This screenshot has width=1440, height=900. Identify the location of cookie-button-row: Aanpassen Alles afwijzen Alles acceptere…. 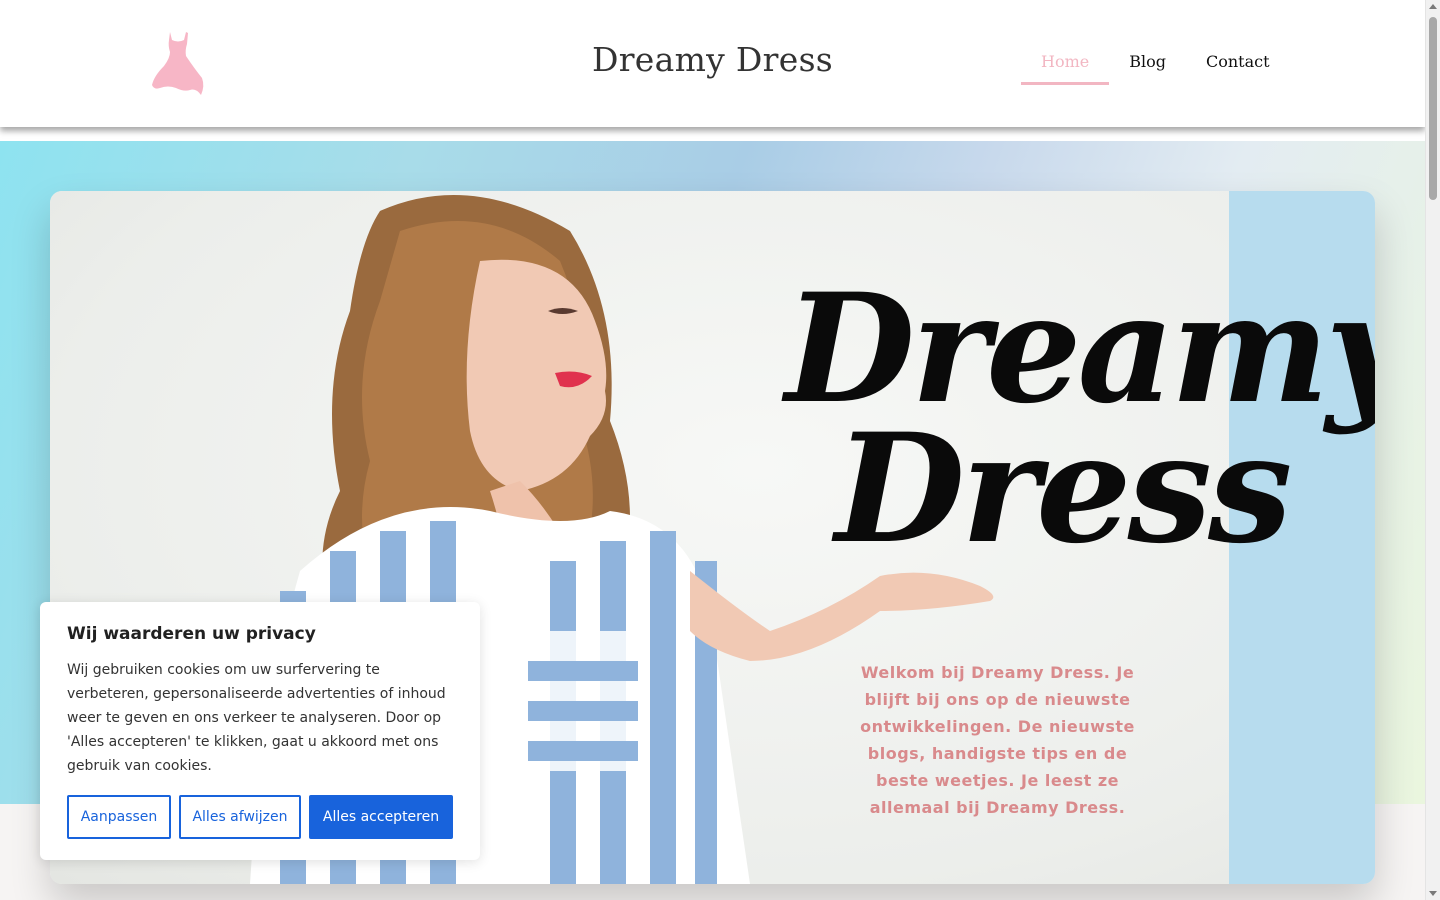
(260, 817).